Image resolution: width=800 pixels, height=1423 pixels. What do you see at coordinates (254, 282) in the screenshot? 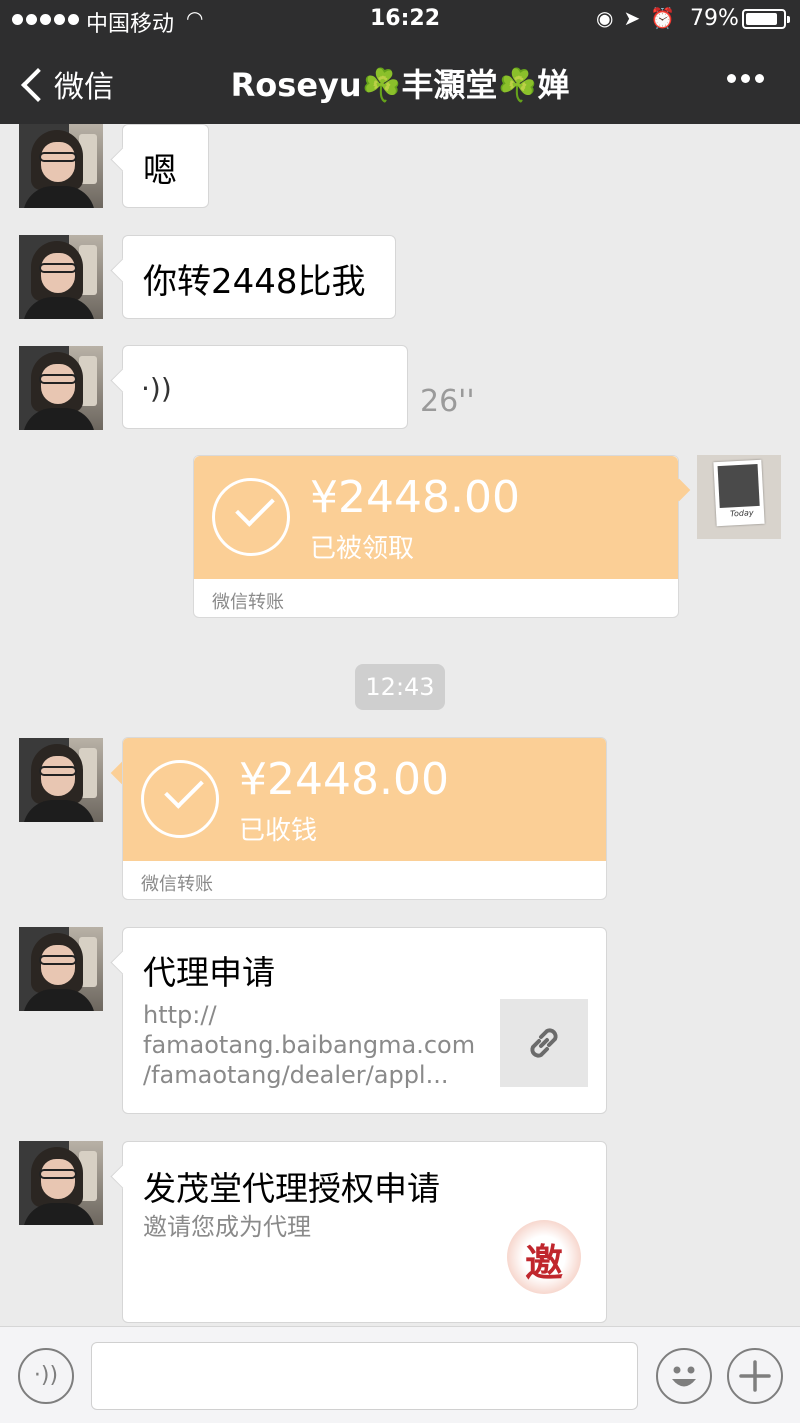
I see `message-text: 你转2448比我` at bounding box center [254, 282].